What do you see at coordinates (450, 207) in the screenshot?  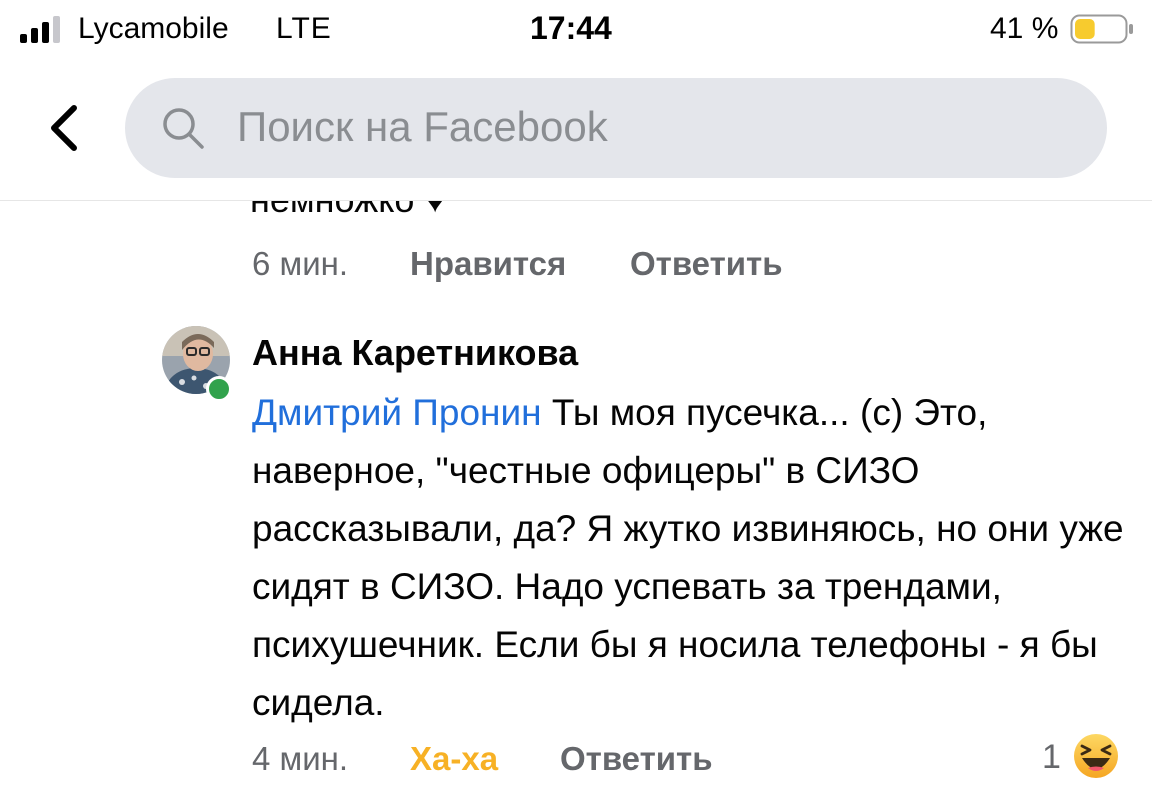 I see `previous-comment-text: немножко ♥` at bounding box center [450, 207].